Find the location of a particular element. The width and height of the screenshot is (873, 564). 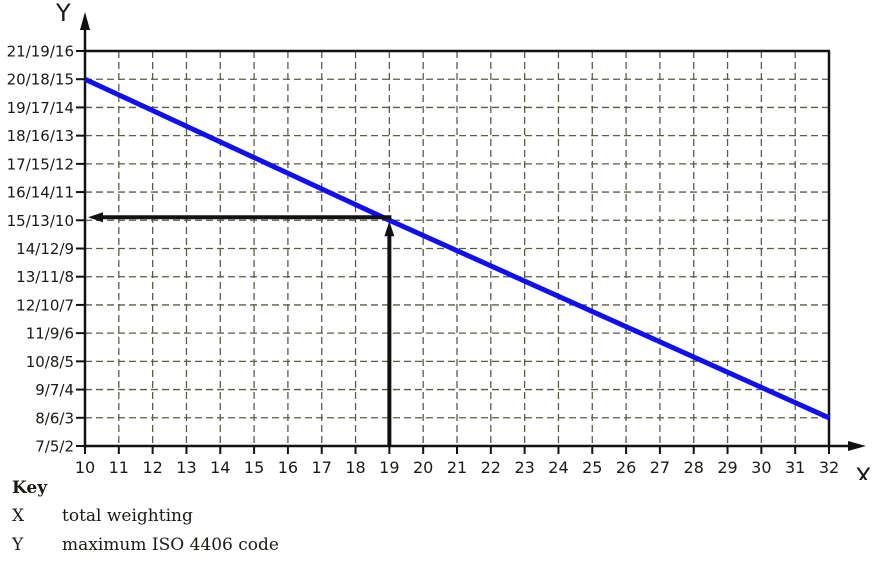

key-item-x: X total weighting is located at coordinates (145, 520).